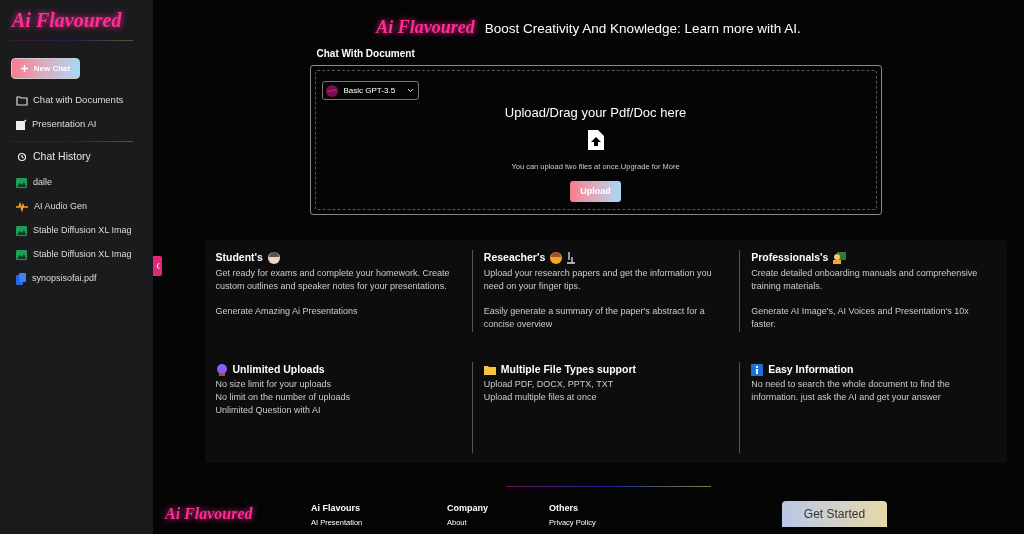  Describe the element at coordinates (571, 258) in the screenshot. I see `microscope-icon` at that location.